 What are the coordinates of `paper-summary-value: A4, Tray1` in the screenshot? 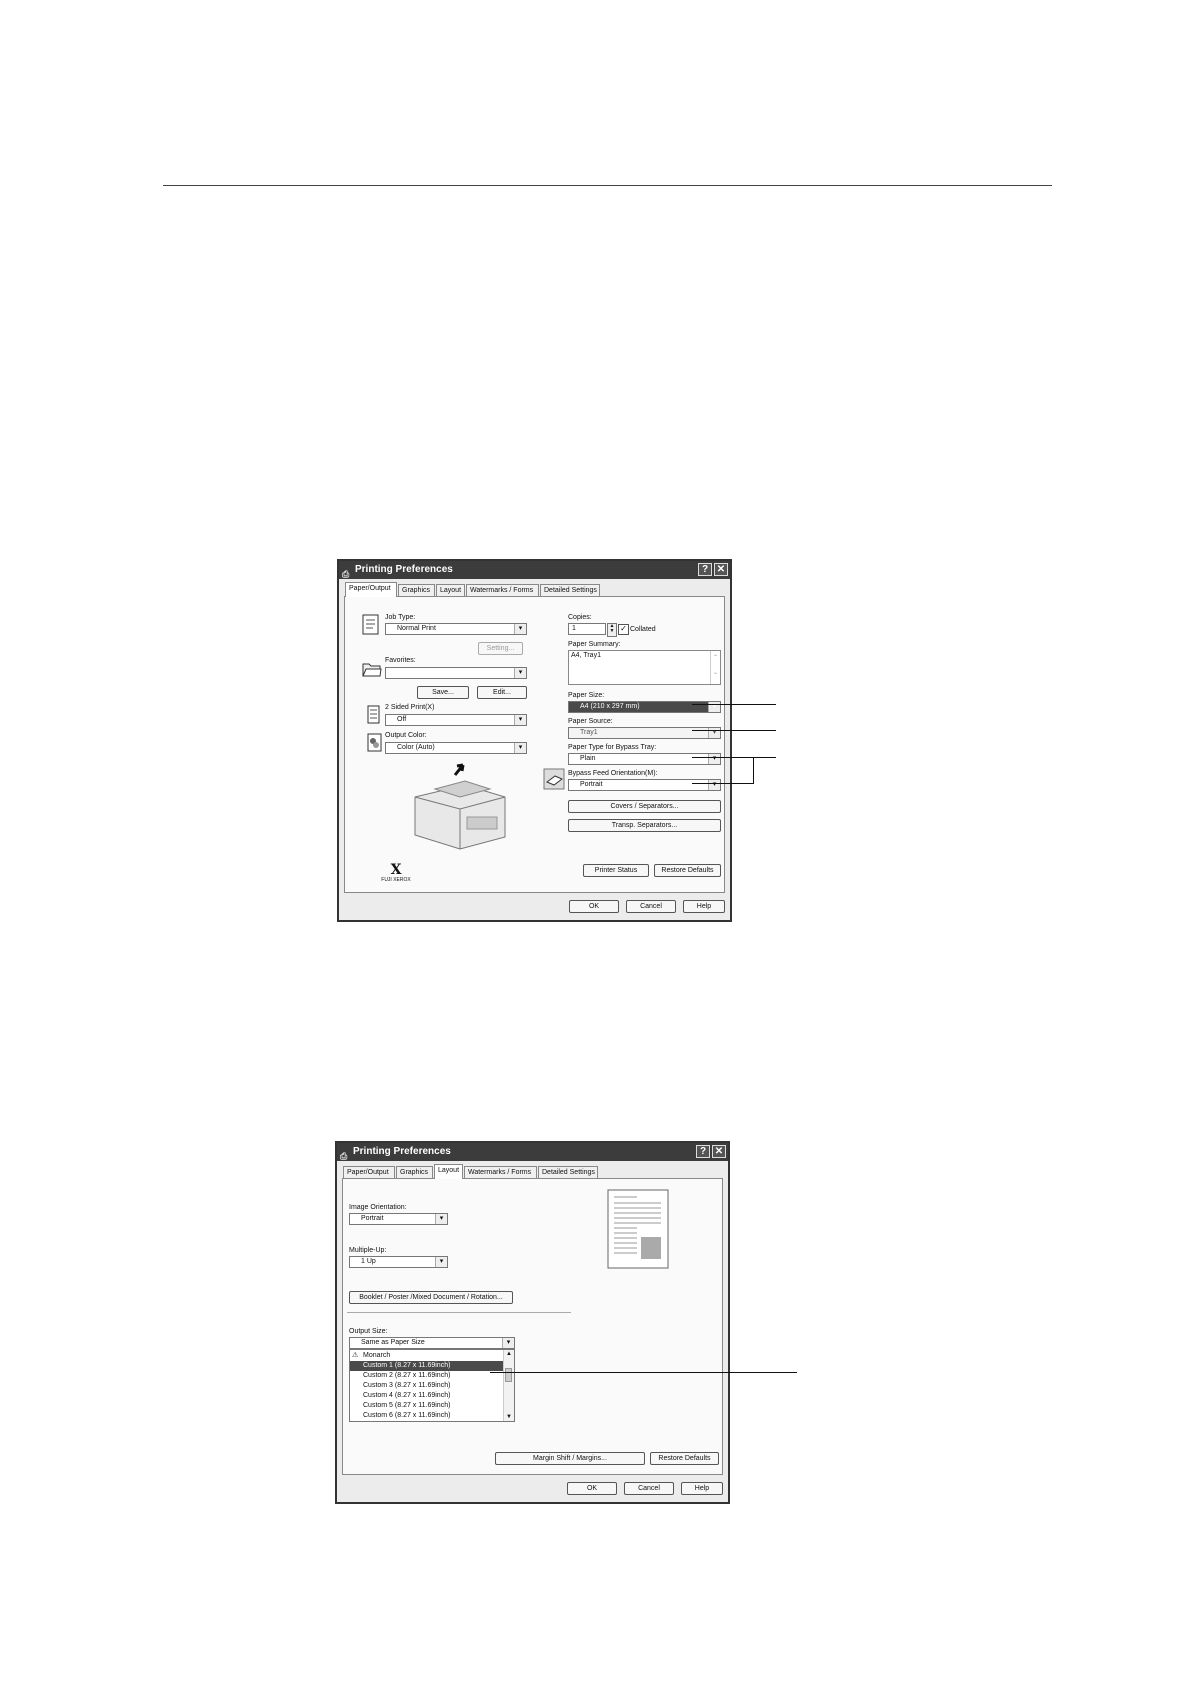 It's located at (586, 655).